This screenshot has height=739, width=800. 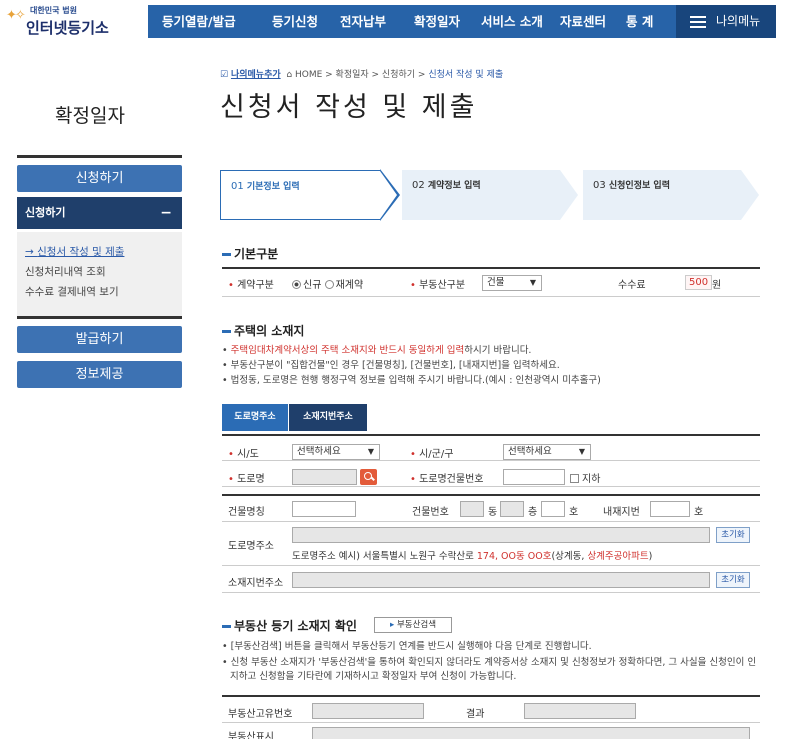 What do you see at coordinates (81, 252) in the screenshot?
I see `sidebar-item-label: 신청서 작성 및 제출` at bounding box center [81, 252].